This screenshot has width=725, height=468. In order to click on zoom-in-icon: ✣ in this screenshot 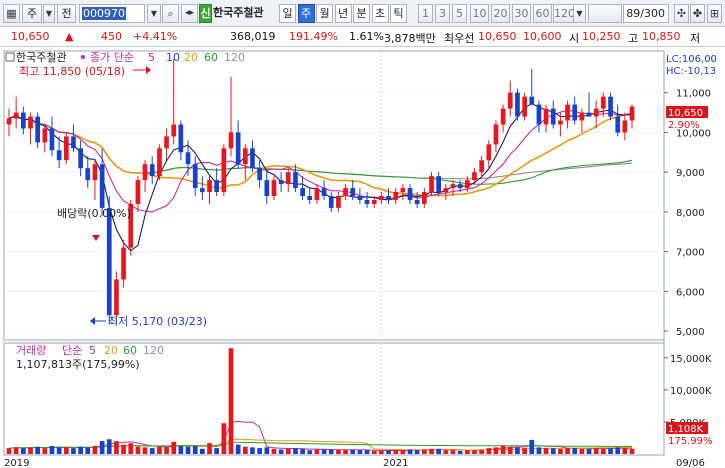, I will do `click(681, 13)`.